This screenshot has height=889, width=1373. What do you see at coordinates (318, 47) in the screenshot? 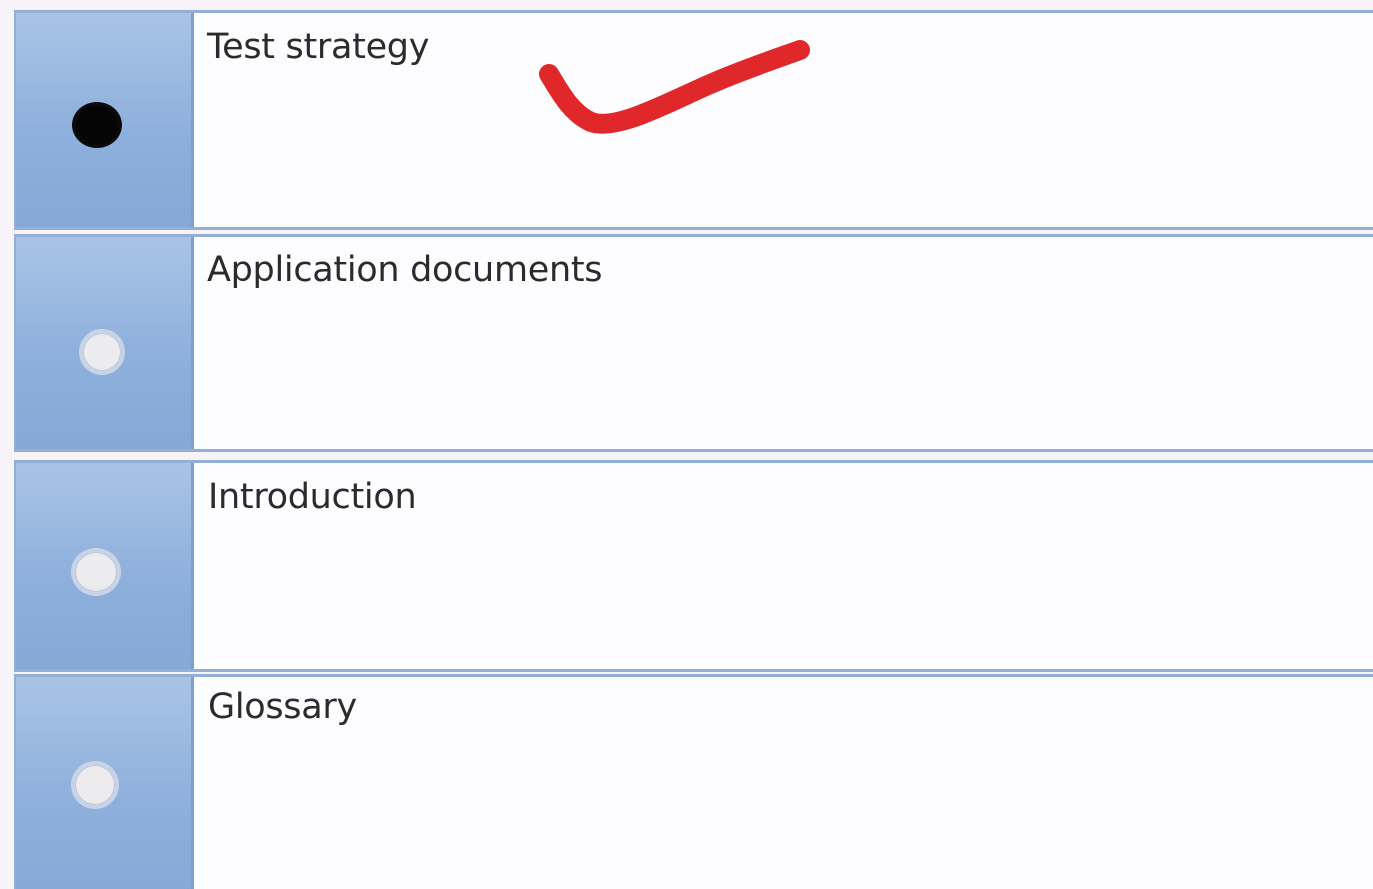
I see `option-label: Test strategy` at bounding box center [318, 47].